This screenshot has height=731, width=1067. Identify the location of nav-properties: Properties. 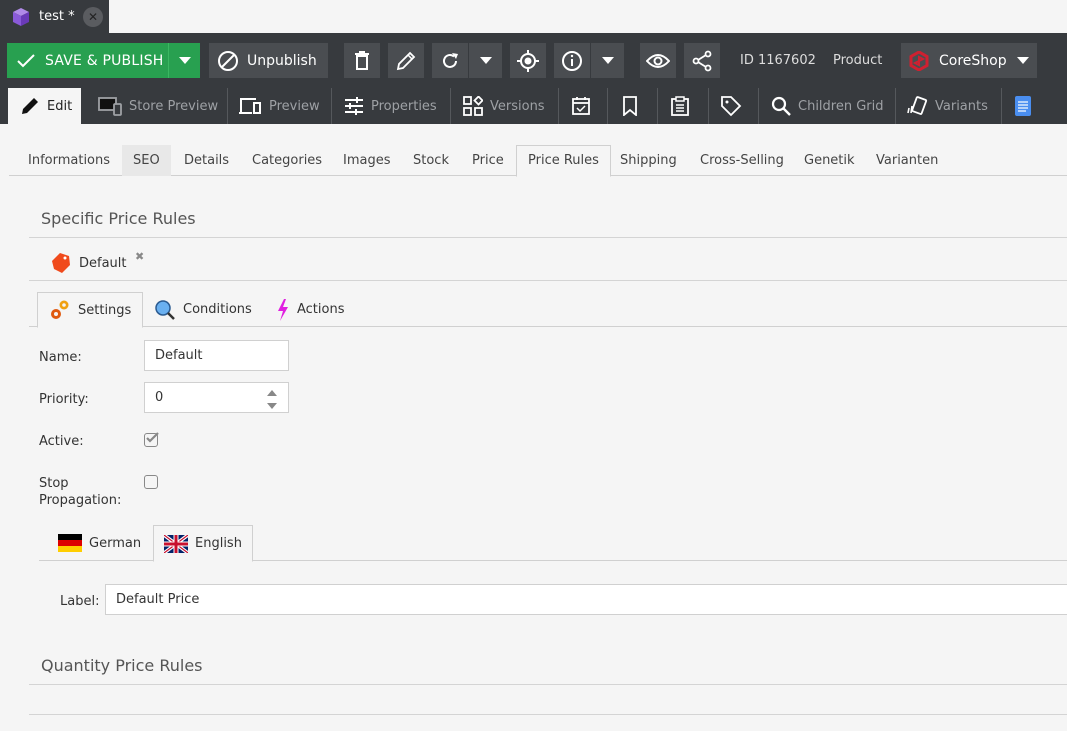
(390, 106).